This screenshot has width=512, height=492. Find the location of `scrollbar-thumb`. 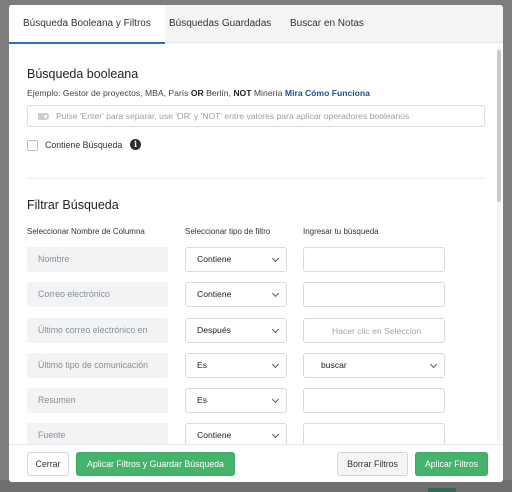

scrollbar-thumb is located at coordinates (499, 126).